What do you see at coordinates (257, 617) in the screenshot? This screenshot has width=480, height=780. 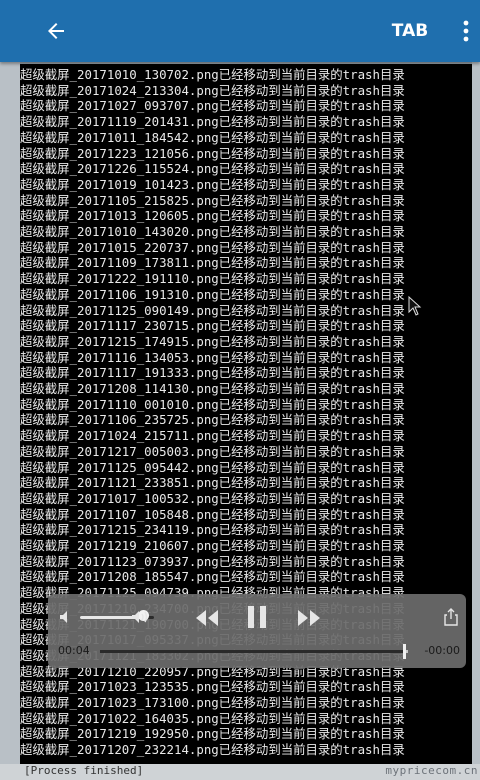 I see `pause-icon` at bounding box center [257, 617].